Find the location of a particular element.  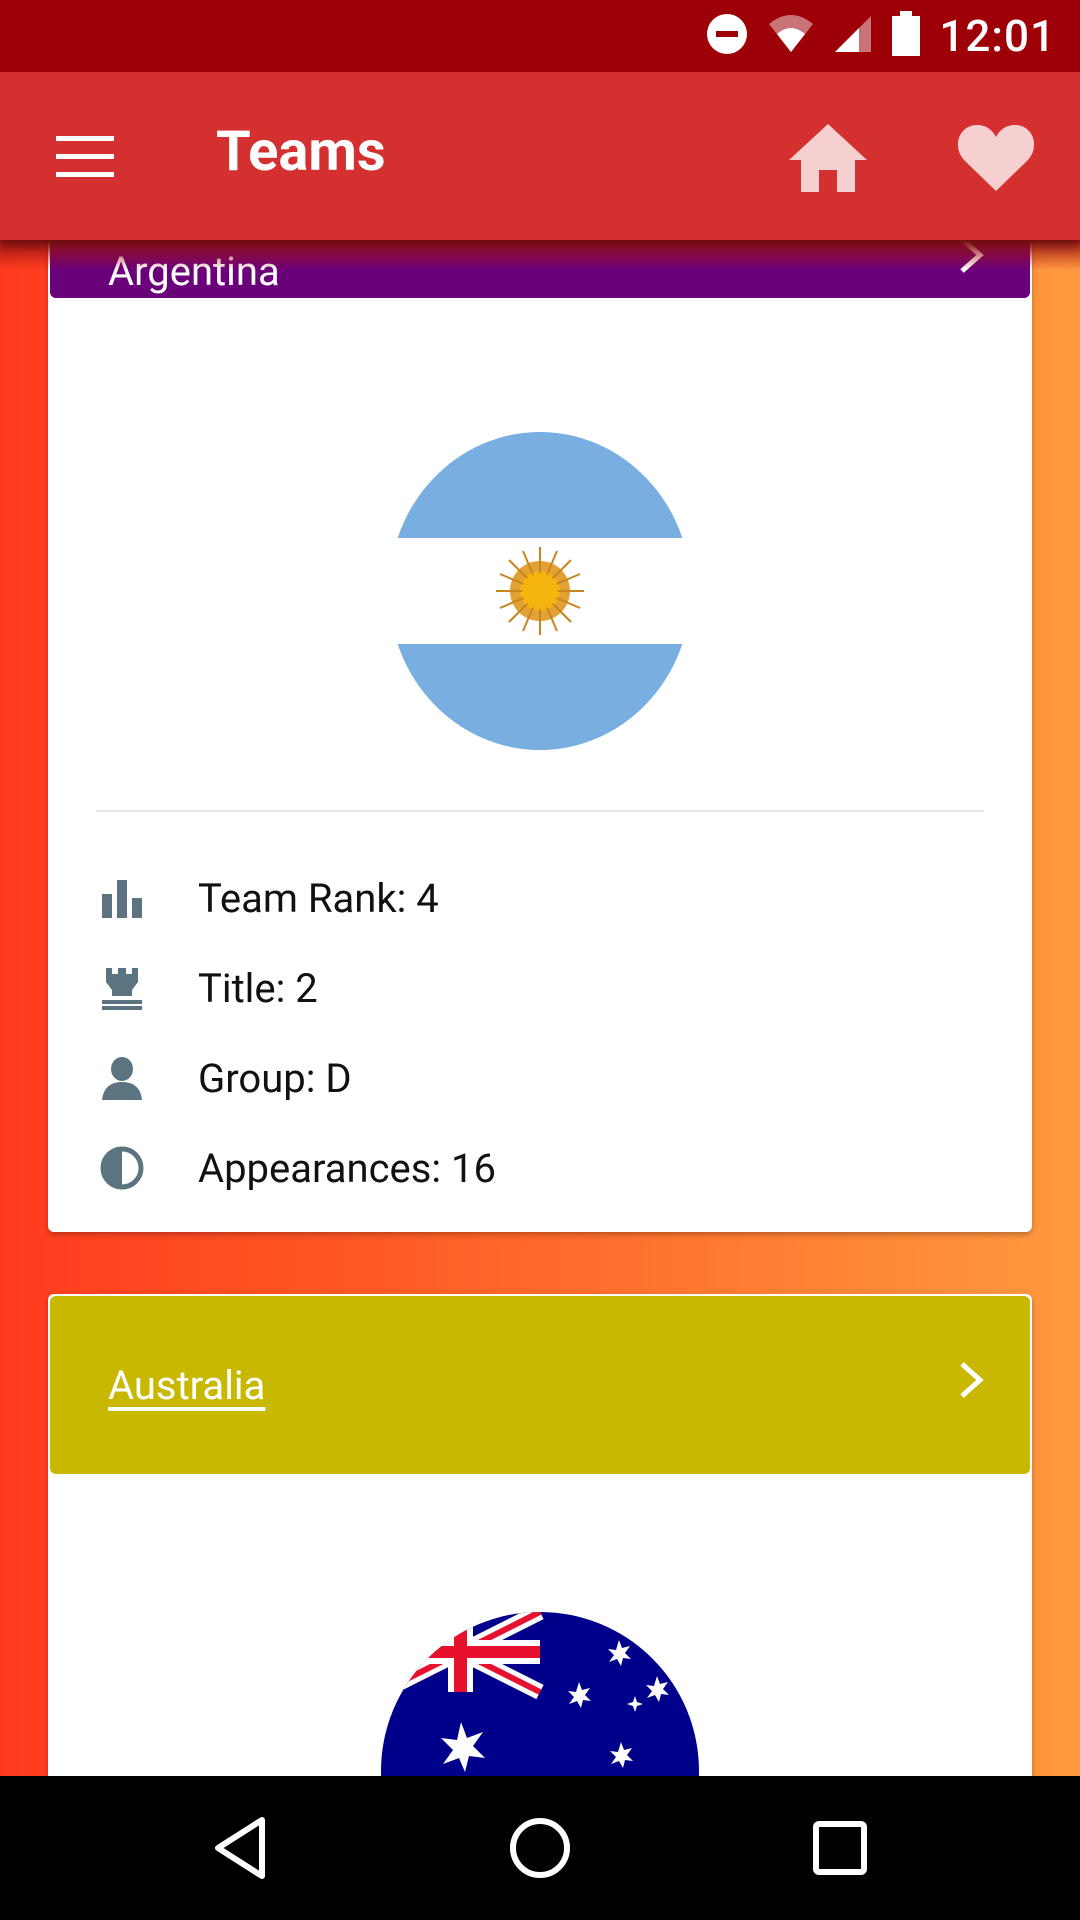

home-nav-button is located at coordinates (540, 1848).